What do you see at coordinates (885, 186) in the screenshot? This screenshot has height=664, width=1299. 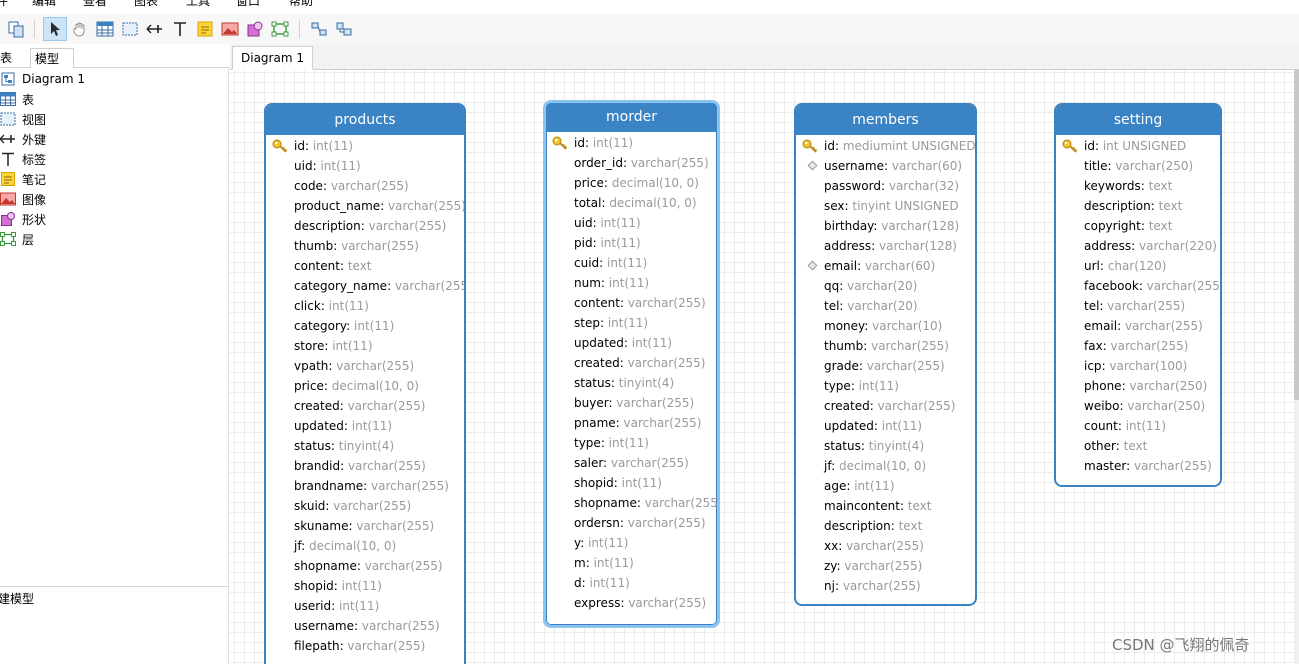 I see `field-row: password: varchar(32)` at bounding box center [885, 186].